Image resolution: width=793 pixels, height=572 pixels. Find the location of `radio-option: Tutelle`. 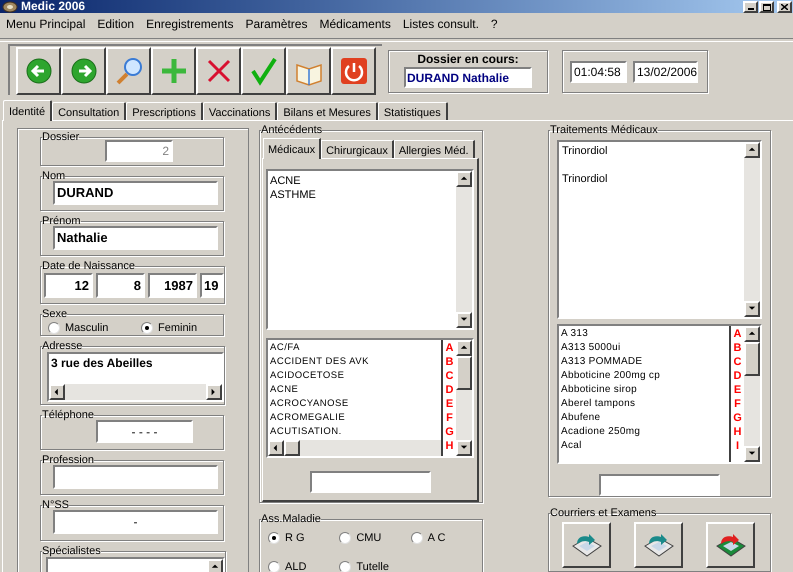

radio-option: Tutelle is located at coordinates (375, 565).